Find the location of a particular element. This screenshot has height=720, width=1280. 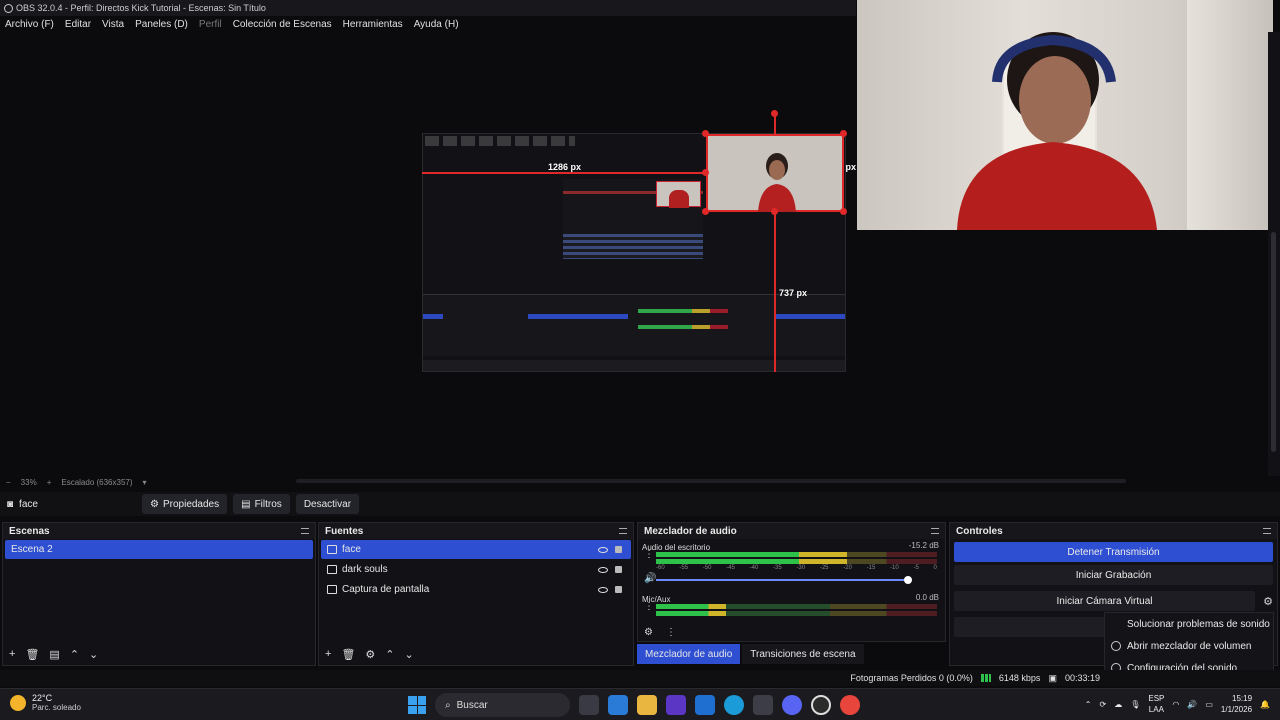

filters-label: Filtros is located at coordinates (268, 504).